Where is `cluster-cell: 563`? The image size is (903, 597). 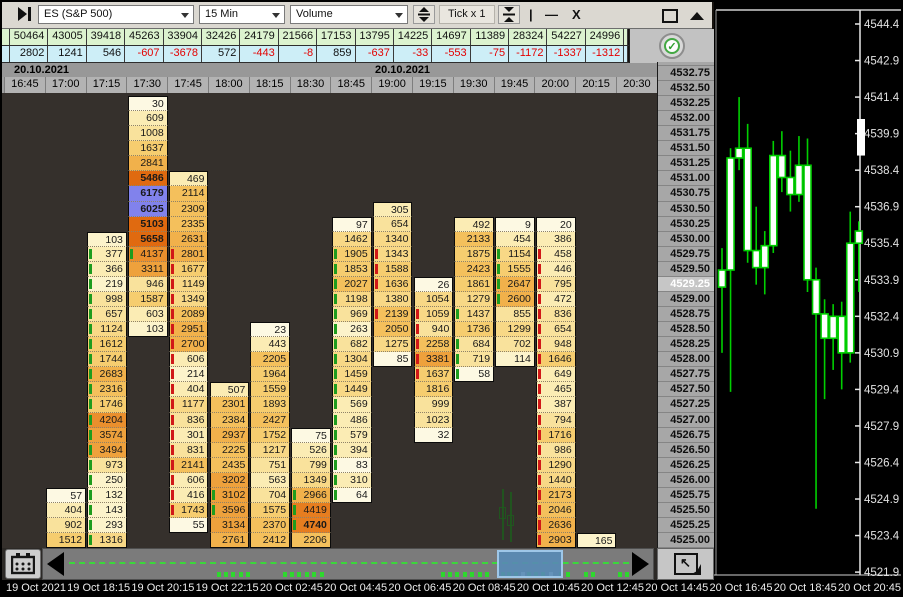
cluster-cell: 563 is located at coordinates (270, 480).